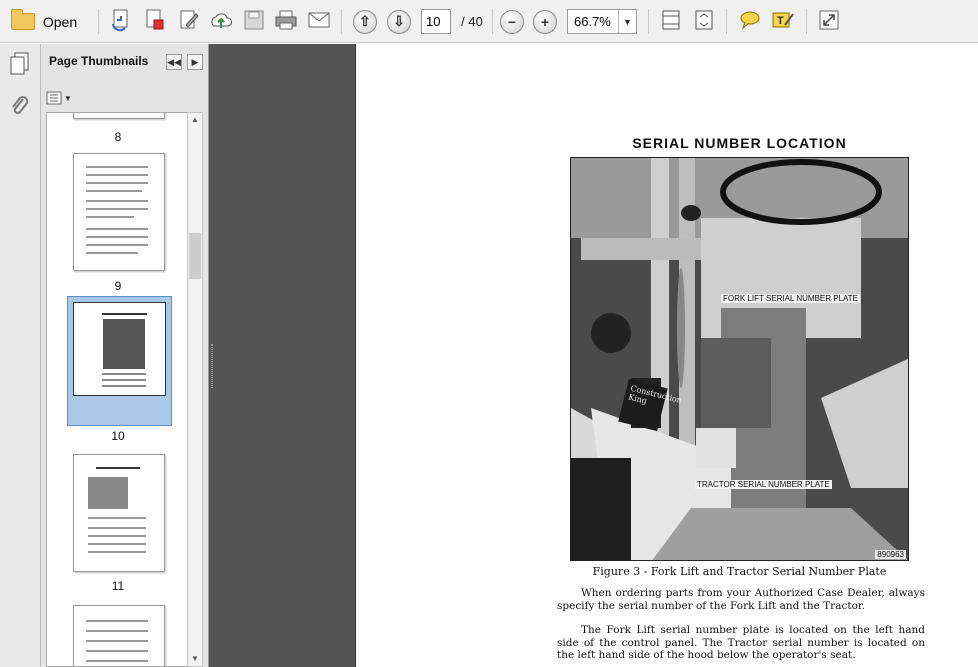 This screenshot has width=978, height=667. What do you see at coordinates (489, 21) in the screenshot?
I see `main-toolbar: Open ⇧ ⇩ 10 / 40 − + 66.7% ▼ T` at bounding box center [489, 21].